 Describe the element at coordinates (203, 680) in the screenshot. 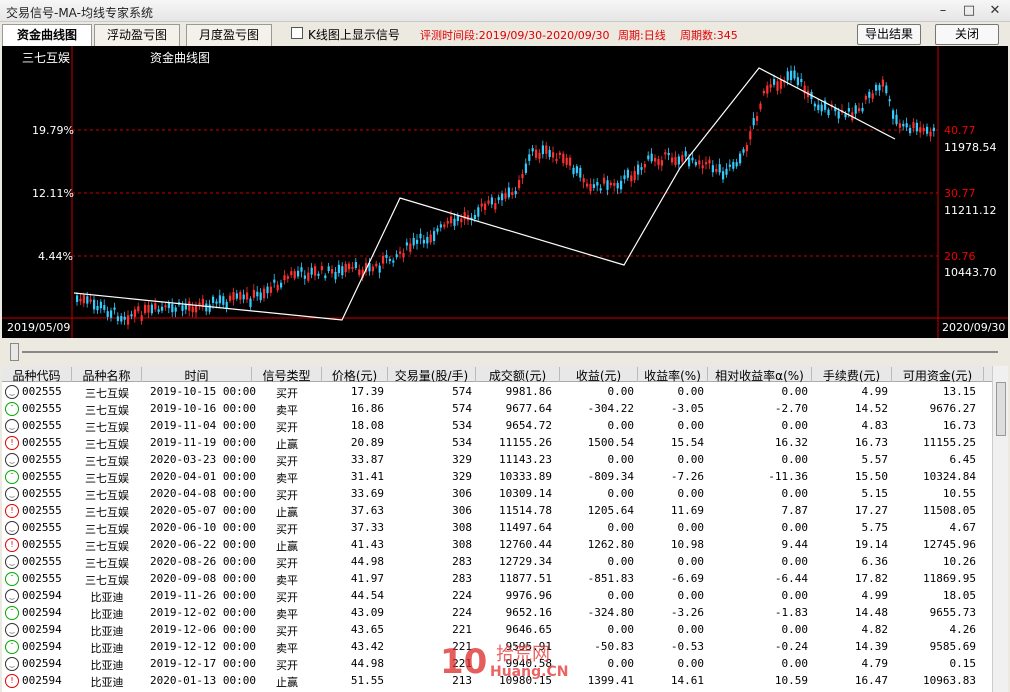

I see `table-cell: 2020-01-13 00:00` at that location.